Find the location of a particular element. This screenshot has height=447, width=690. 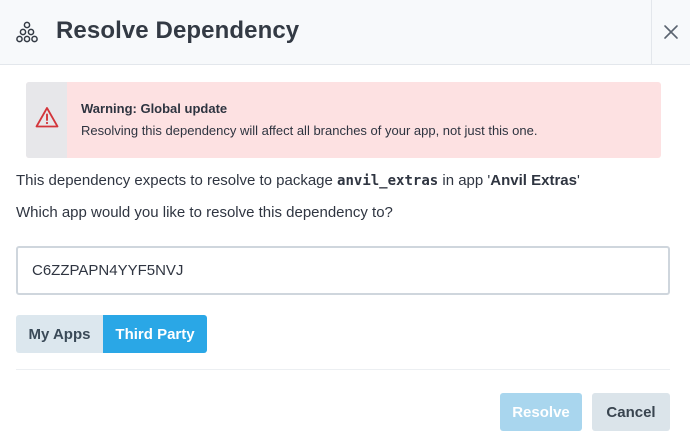

resolve-button: Resolve is located at coordinates (541, 412).